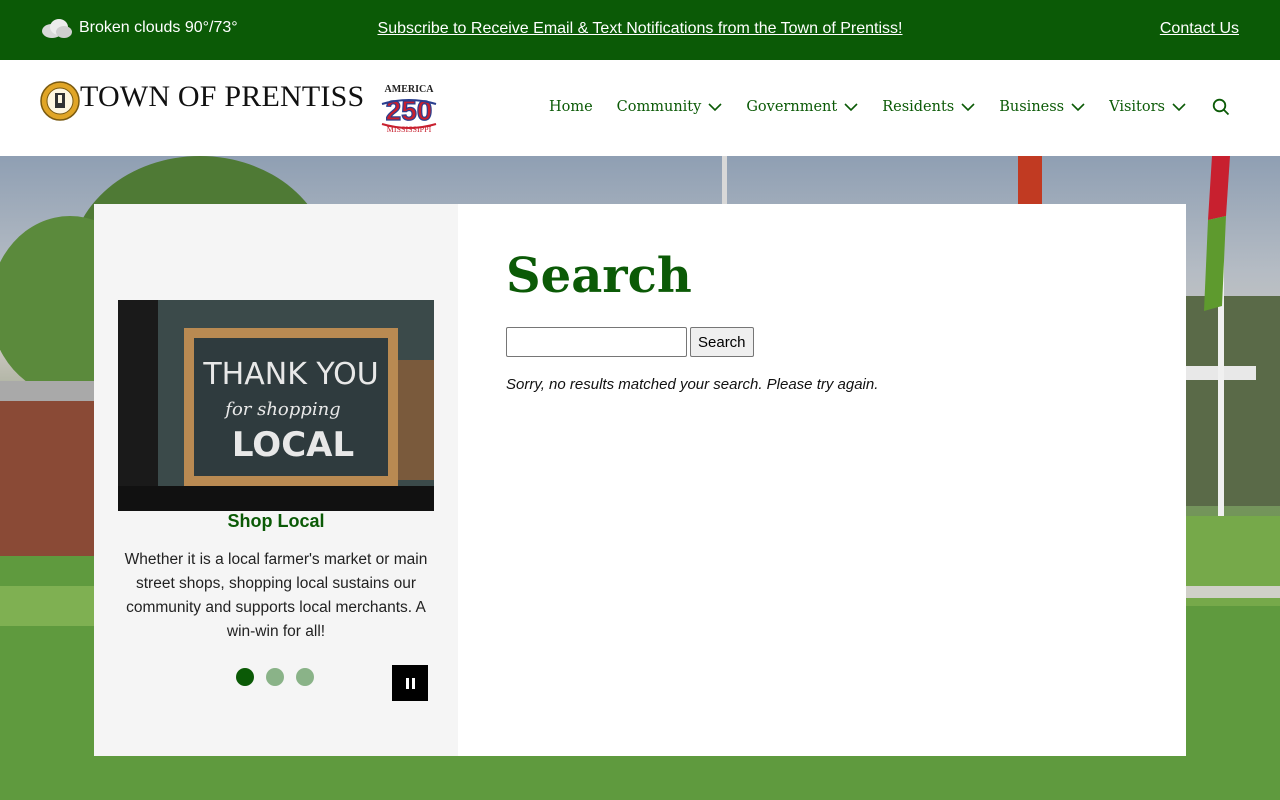 This screenshot has height=800, width=1280. What do you see at coordinates (1032, 107) in the screenshot?
I see `nav-business-label: Business` at bounding box center [1032, 107].